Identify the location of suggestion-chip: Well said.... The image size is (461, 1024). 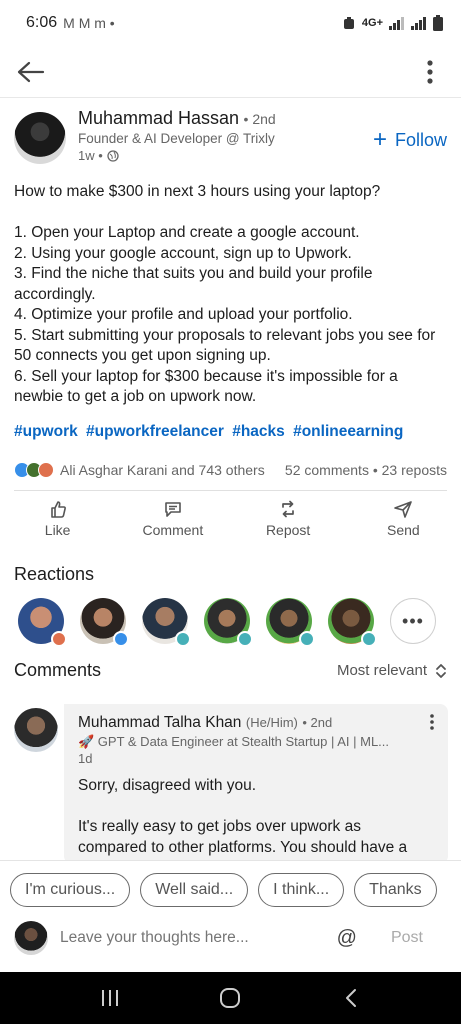
(194, 890).